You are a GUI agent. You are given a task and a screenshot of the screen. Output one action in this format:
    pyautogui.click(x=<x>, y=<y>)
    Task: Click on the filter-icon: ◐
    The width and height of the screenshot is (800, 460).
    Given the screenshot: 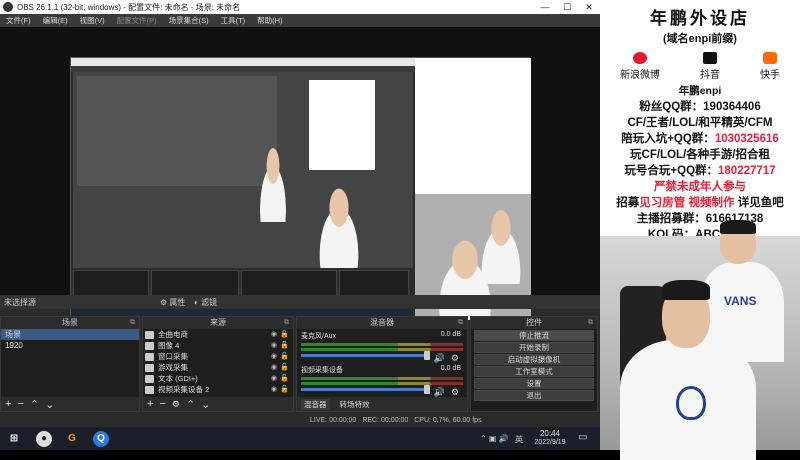 What is the action you would take?
    pyautogui.click(x=198, y=302)
    